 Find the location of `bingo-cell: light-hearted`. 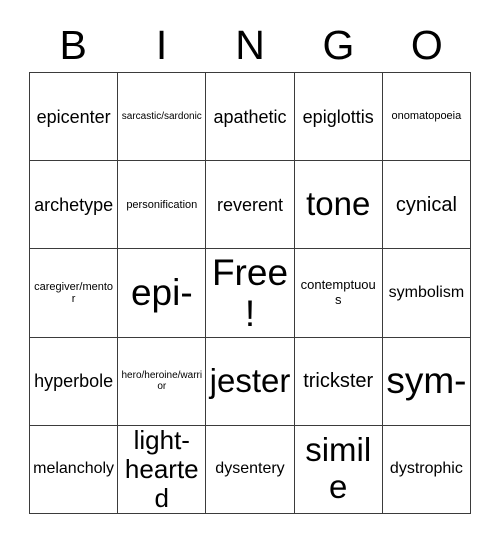

bingo-cell: light-hearted is located at coordinates (162, 469).